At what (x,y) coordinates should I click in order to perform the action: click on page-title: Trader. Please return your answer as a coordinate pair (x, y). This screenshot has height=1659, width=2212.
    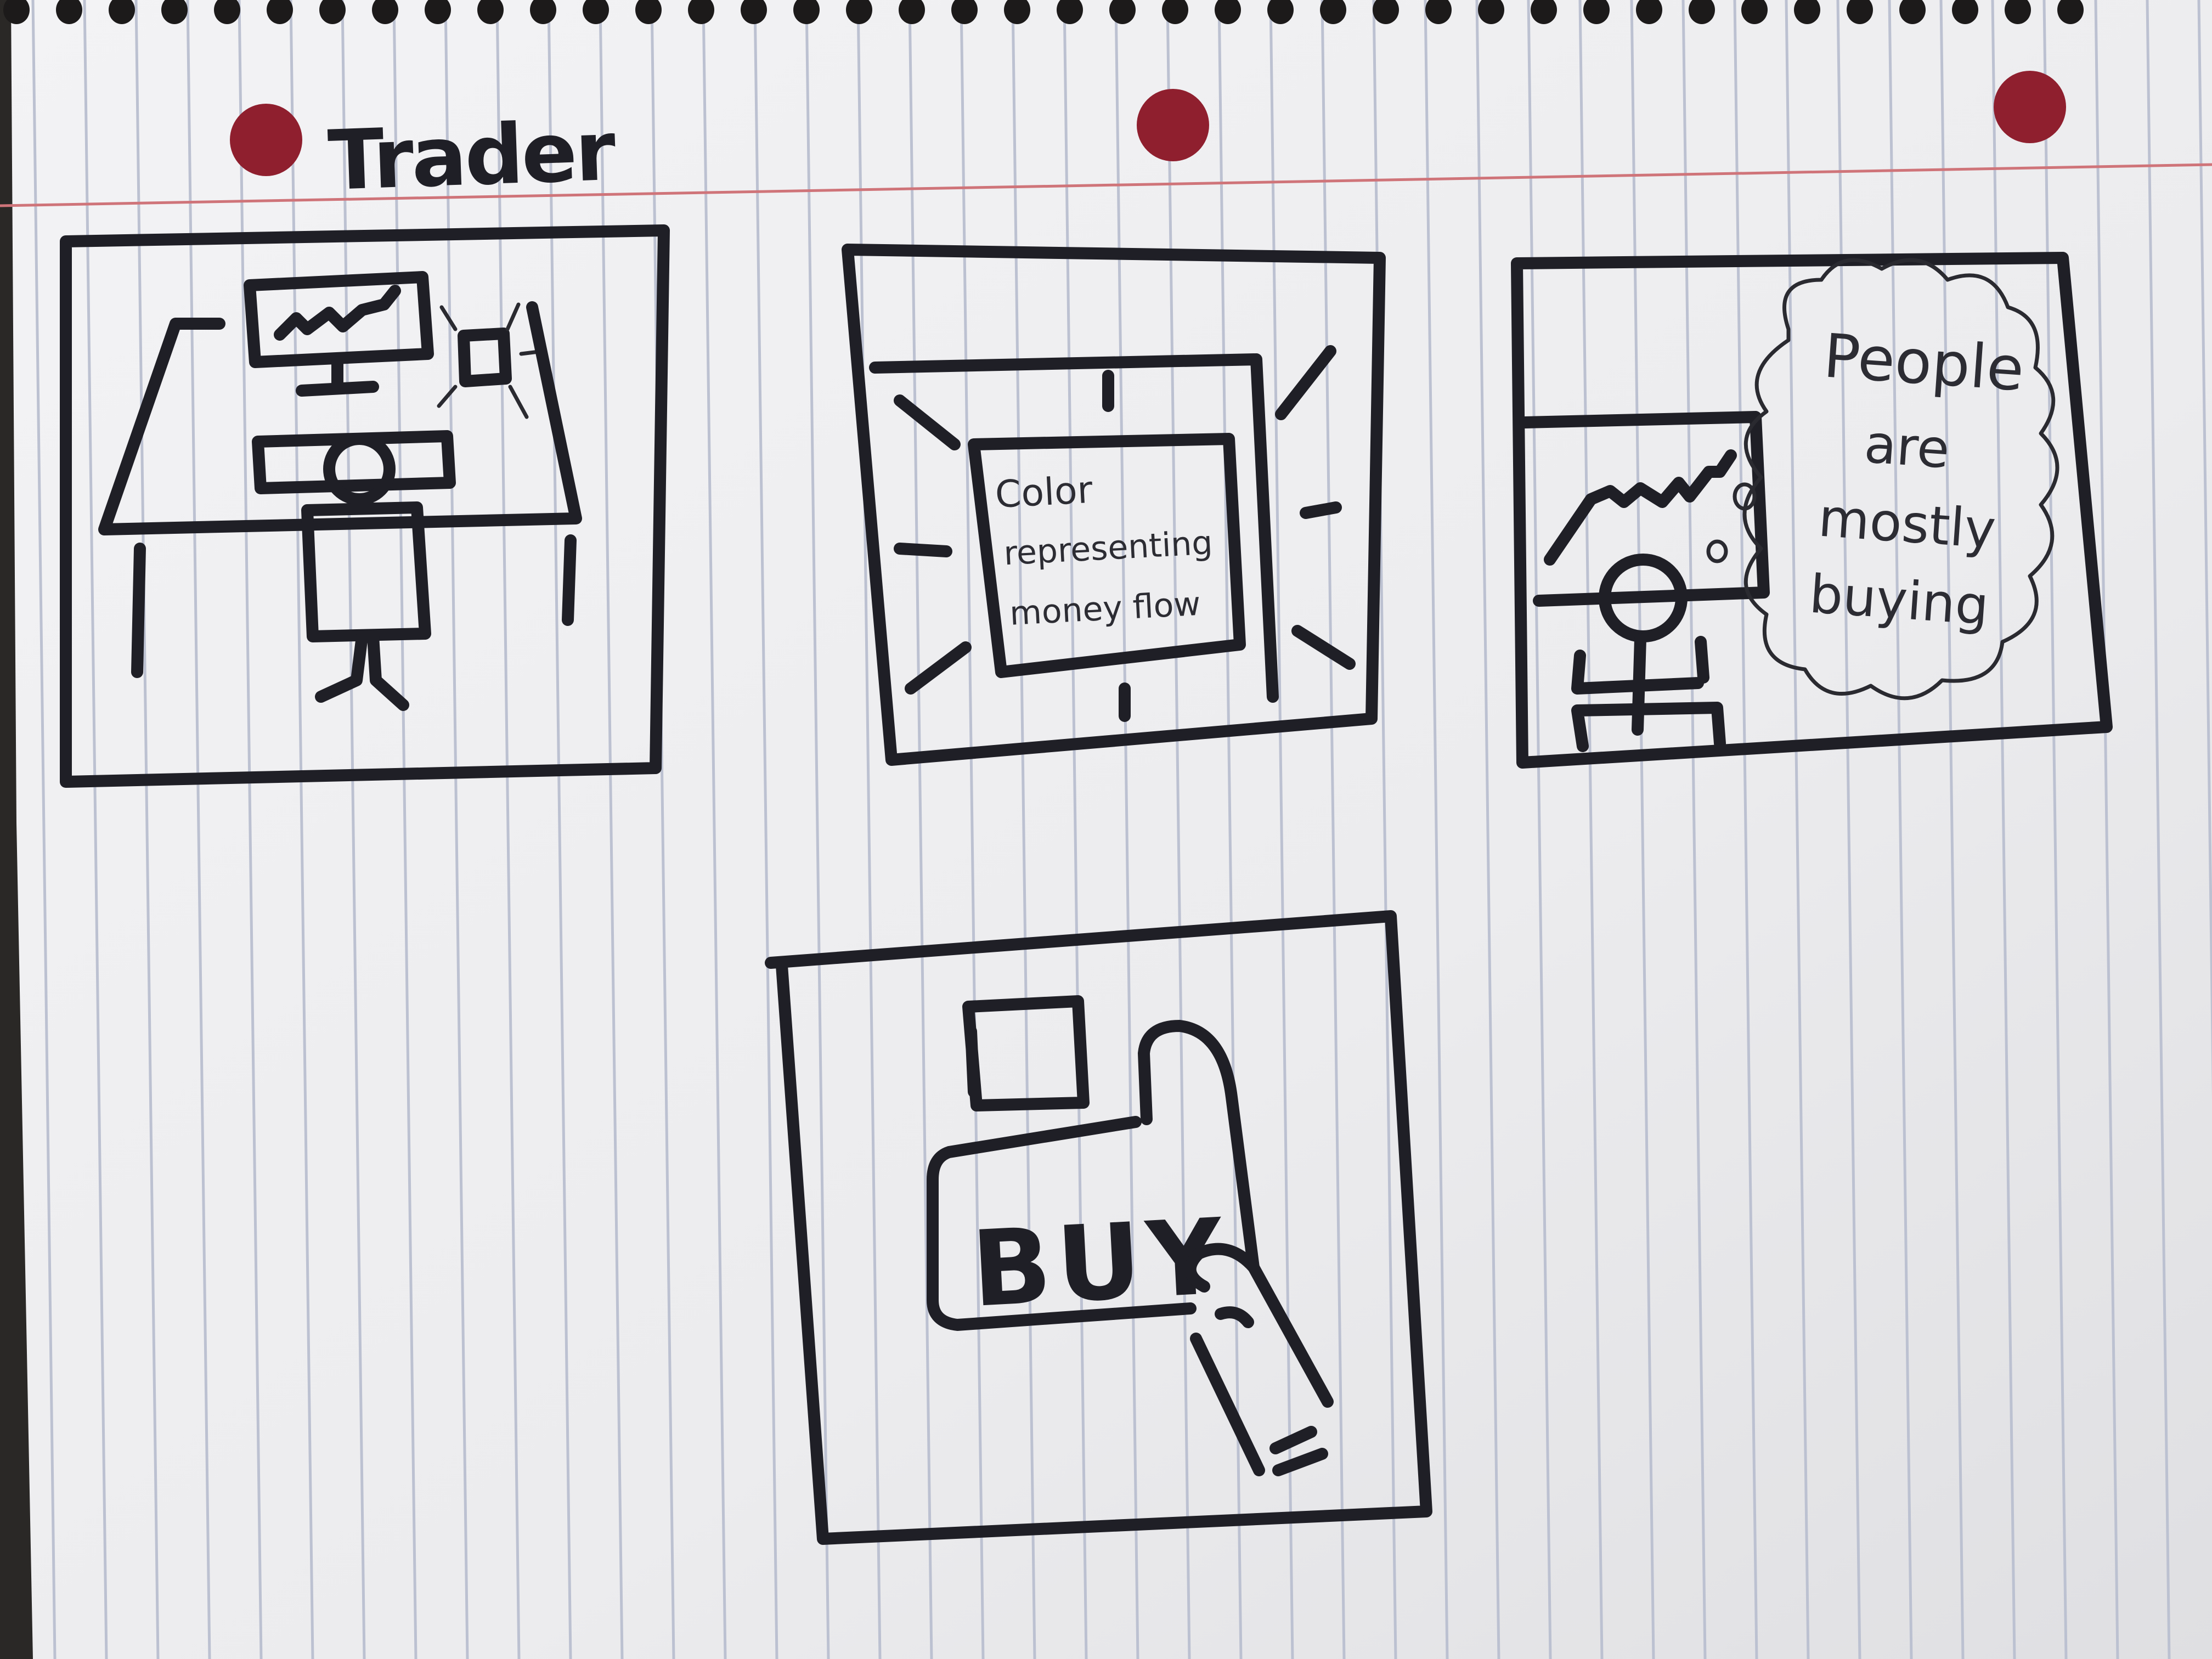
    Looking at the image, I should click on (472, 156).